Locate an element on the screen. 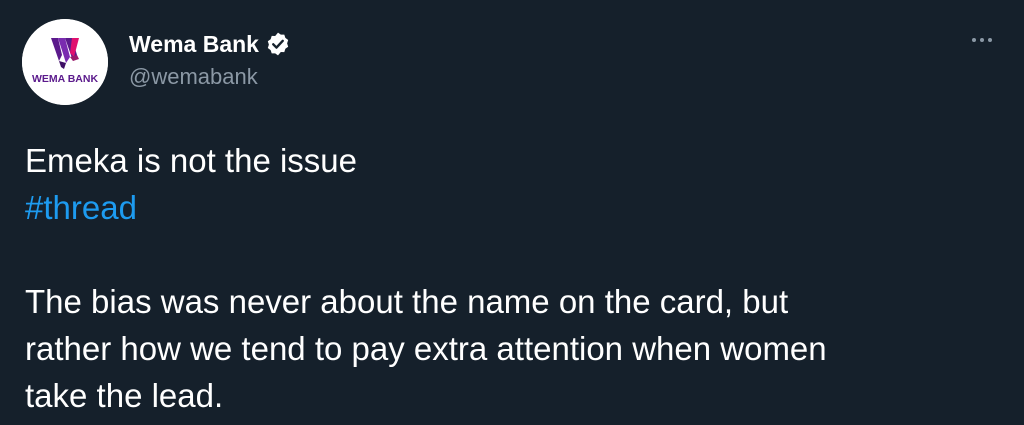 The height and width of the screenshot is (425, 1024). paragraph-break is located at coordinates (515, 254).